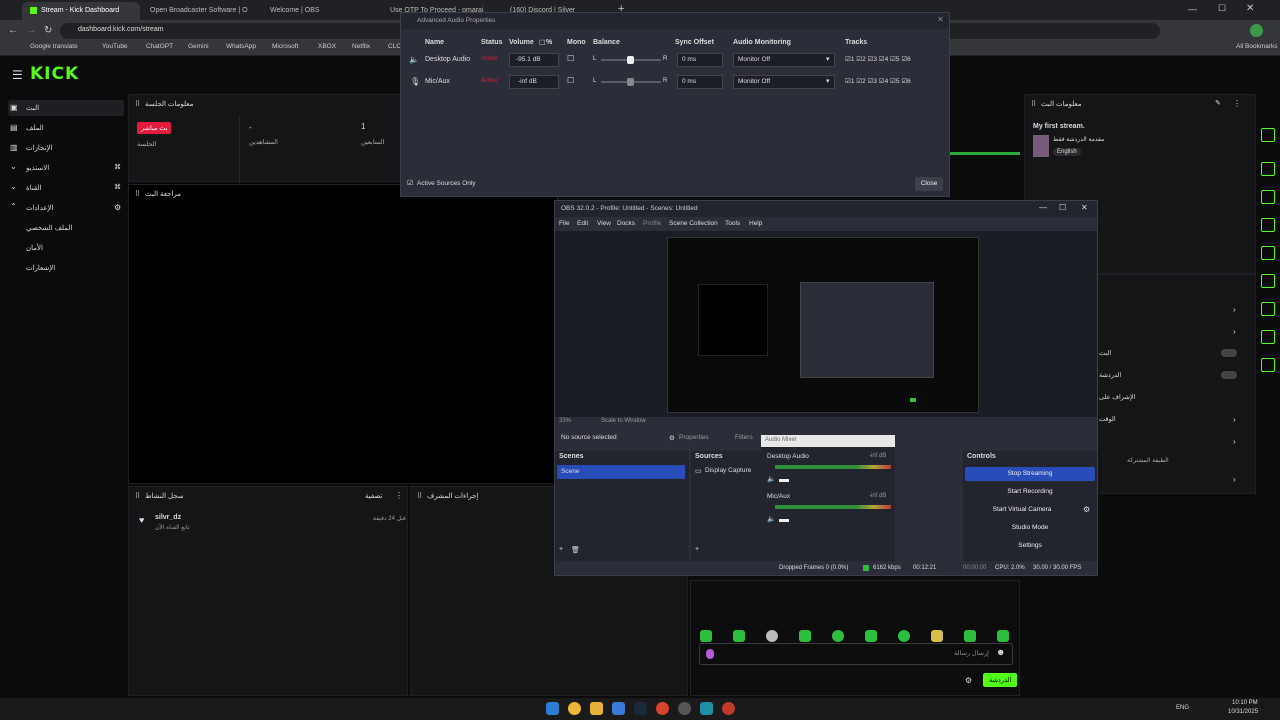 This screenshot has width=1280, height=720. Describe the element at coordinates (410, 183) in the screenshot. I see `active-sources-checkbox: ☑` at that location.